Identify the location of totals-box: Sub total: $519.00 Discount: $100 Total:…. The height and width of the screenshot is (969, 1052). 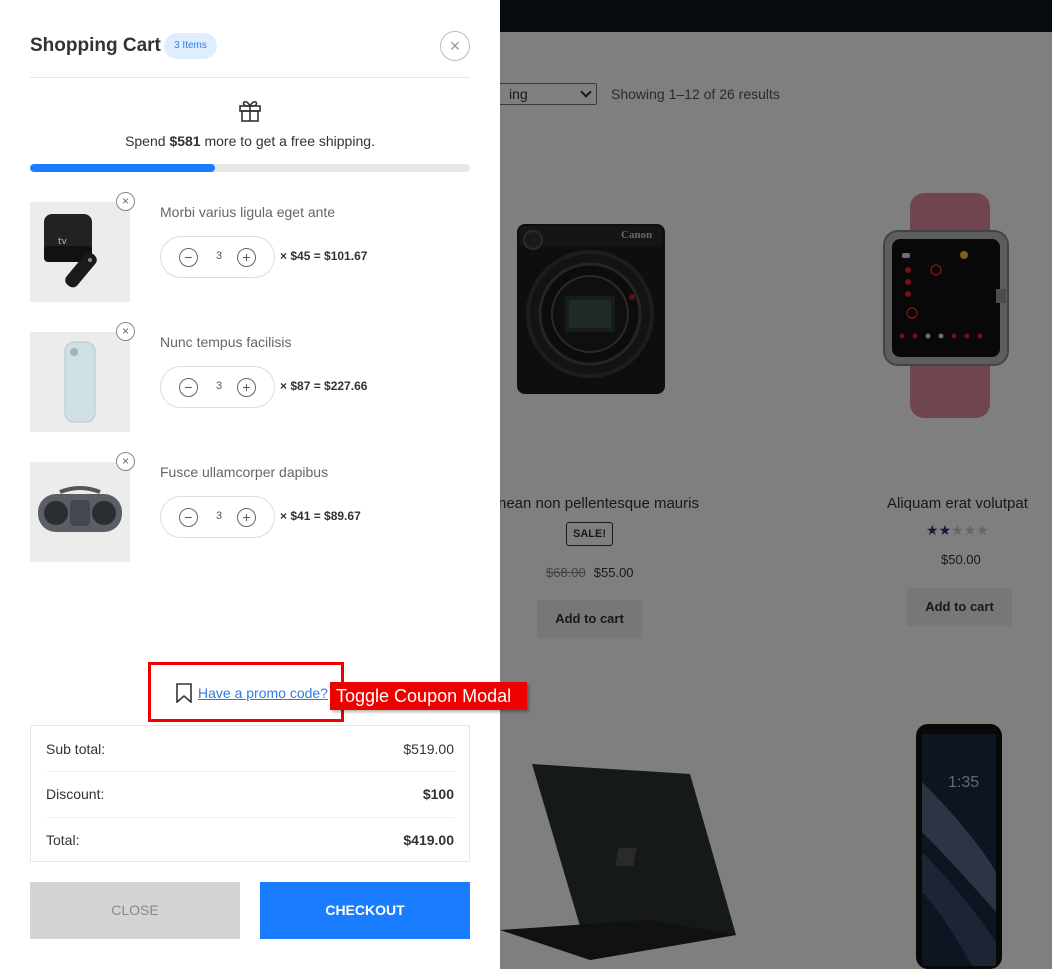
(250, 793).